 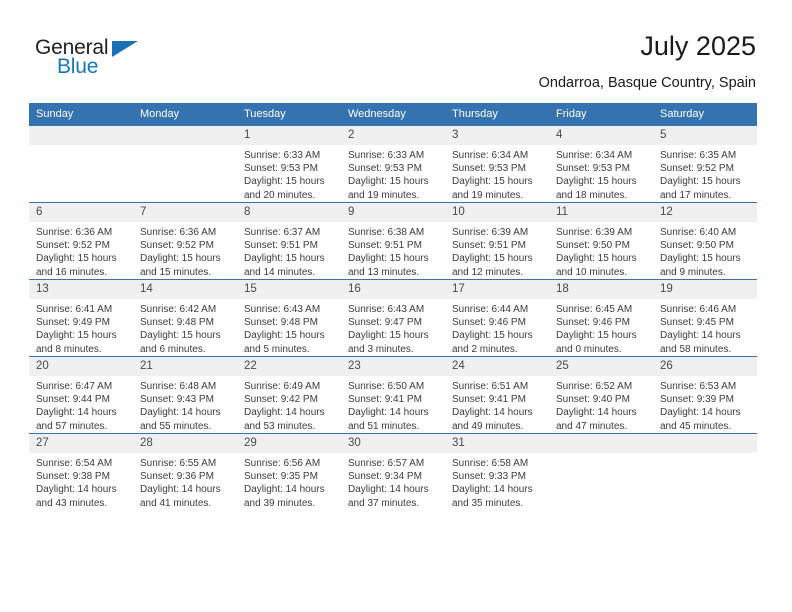 What do you see at coordinates (601, 289) in the screenshot?
I see `day-number: 18` at bounding box center [601, 289].